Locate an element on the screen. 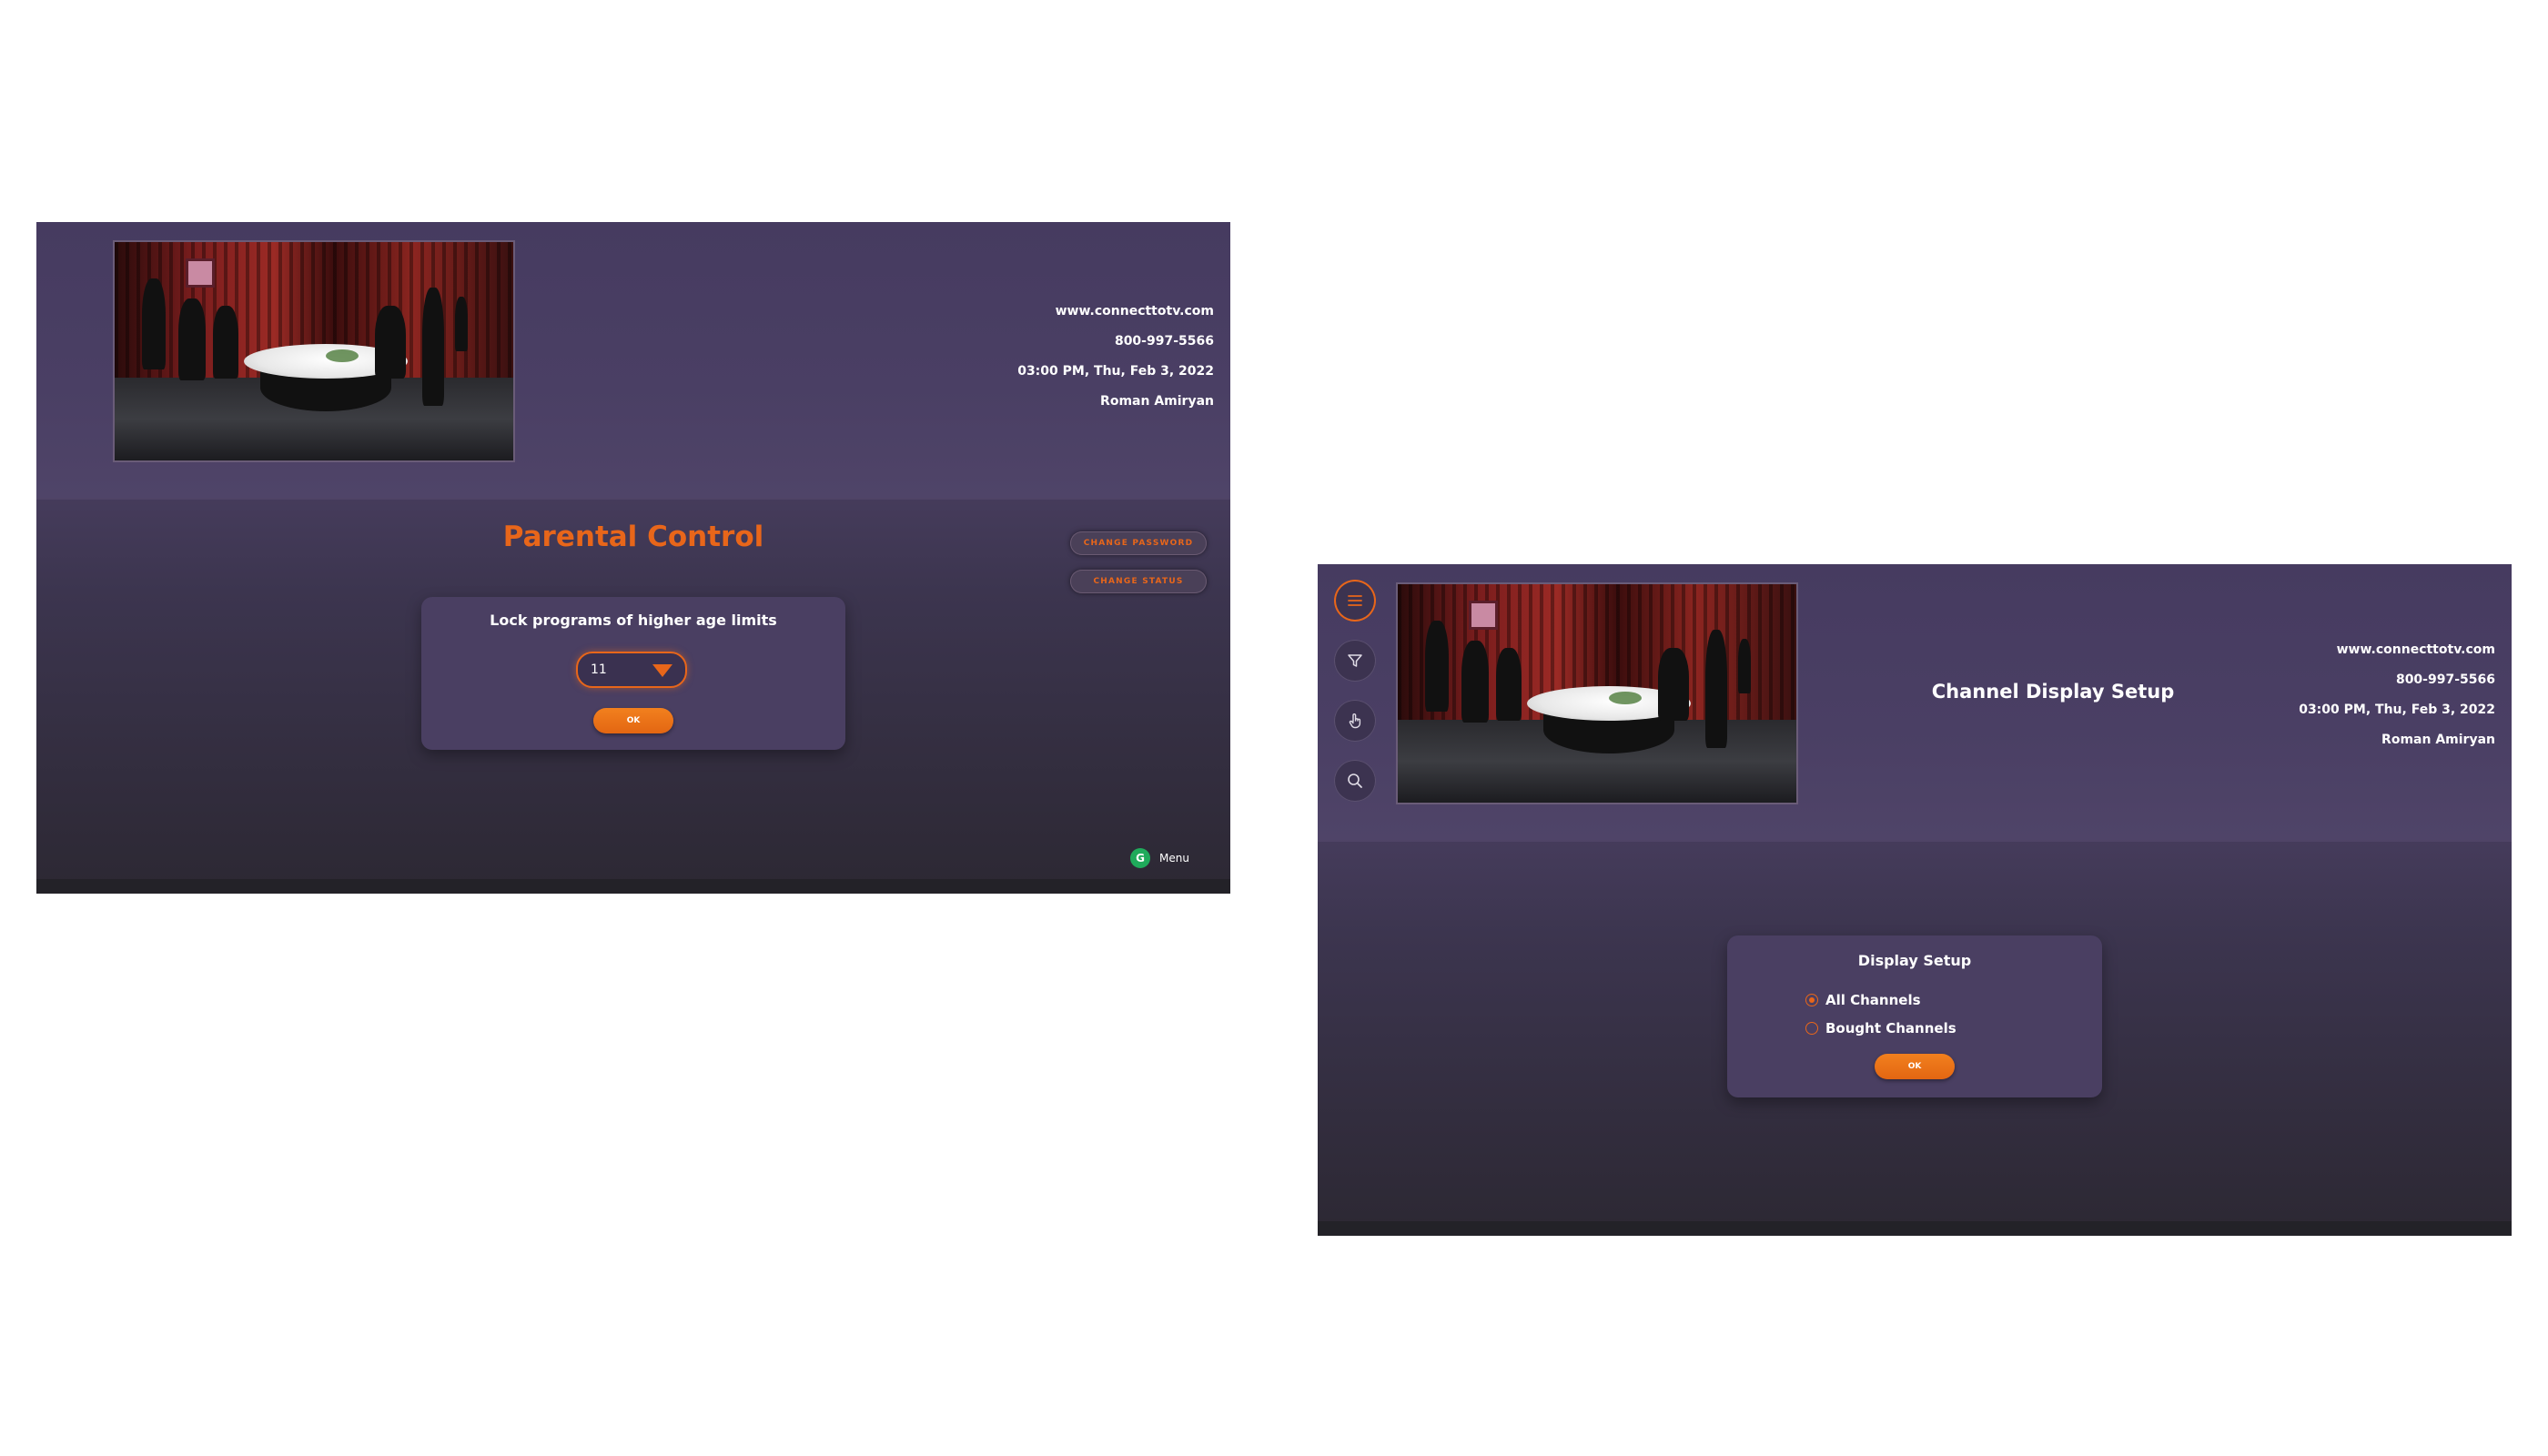 This screenshot has height=1456, width=2548. radio-unselected-icon is located at coordinates (1812, 1028).